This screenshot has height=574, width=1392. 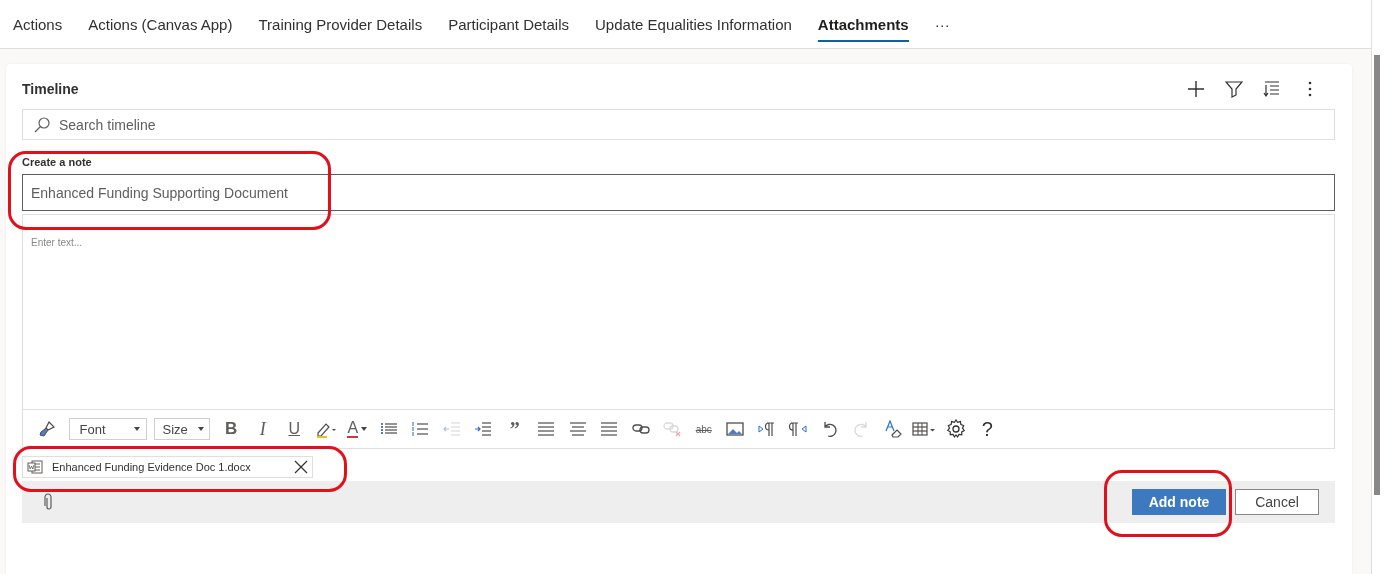 I want to click on close-icon, so click(x=301, y=467).